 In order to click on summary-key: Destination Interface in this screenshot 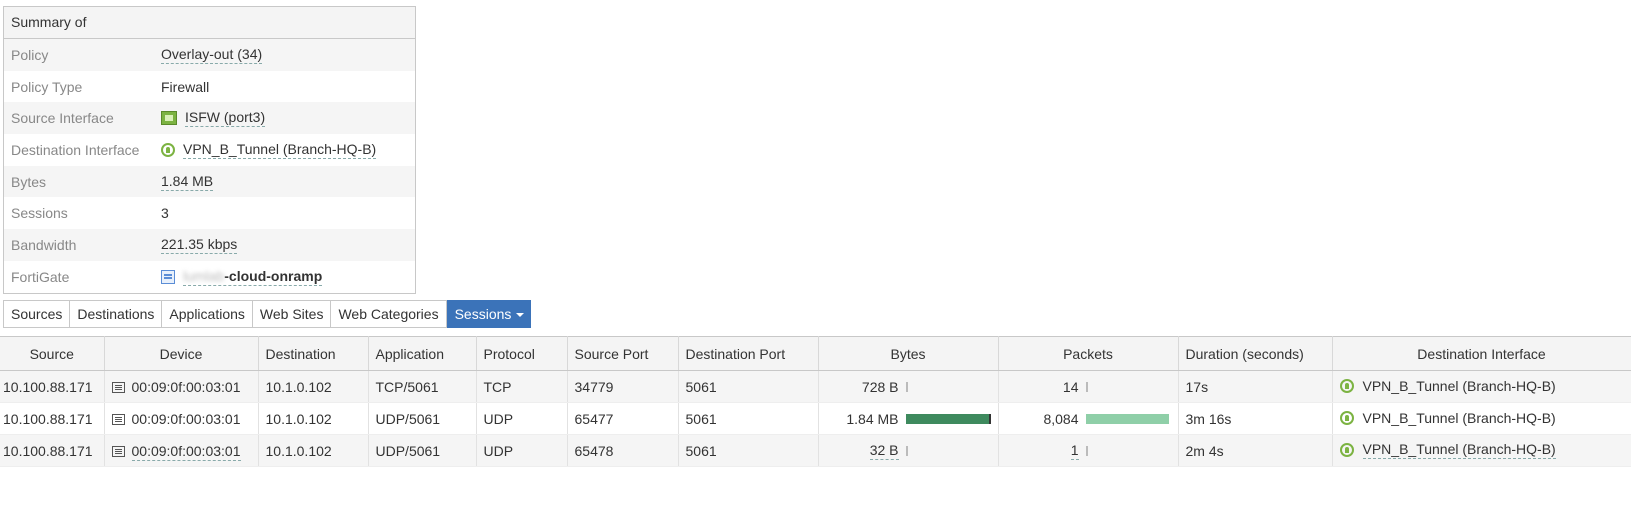, I will do `click(75, 149)`.